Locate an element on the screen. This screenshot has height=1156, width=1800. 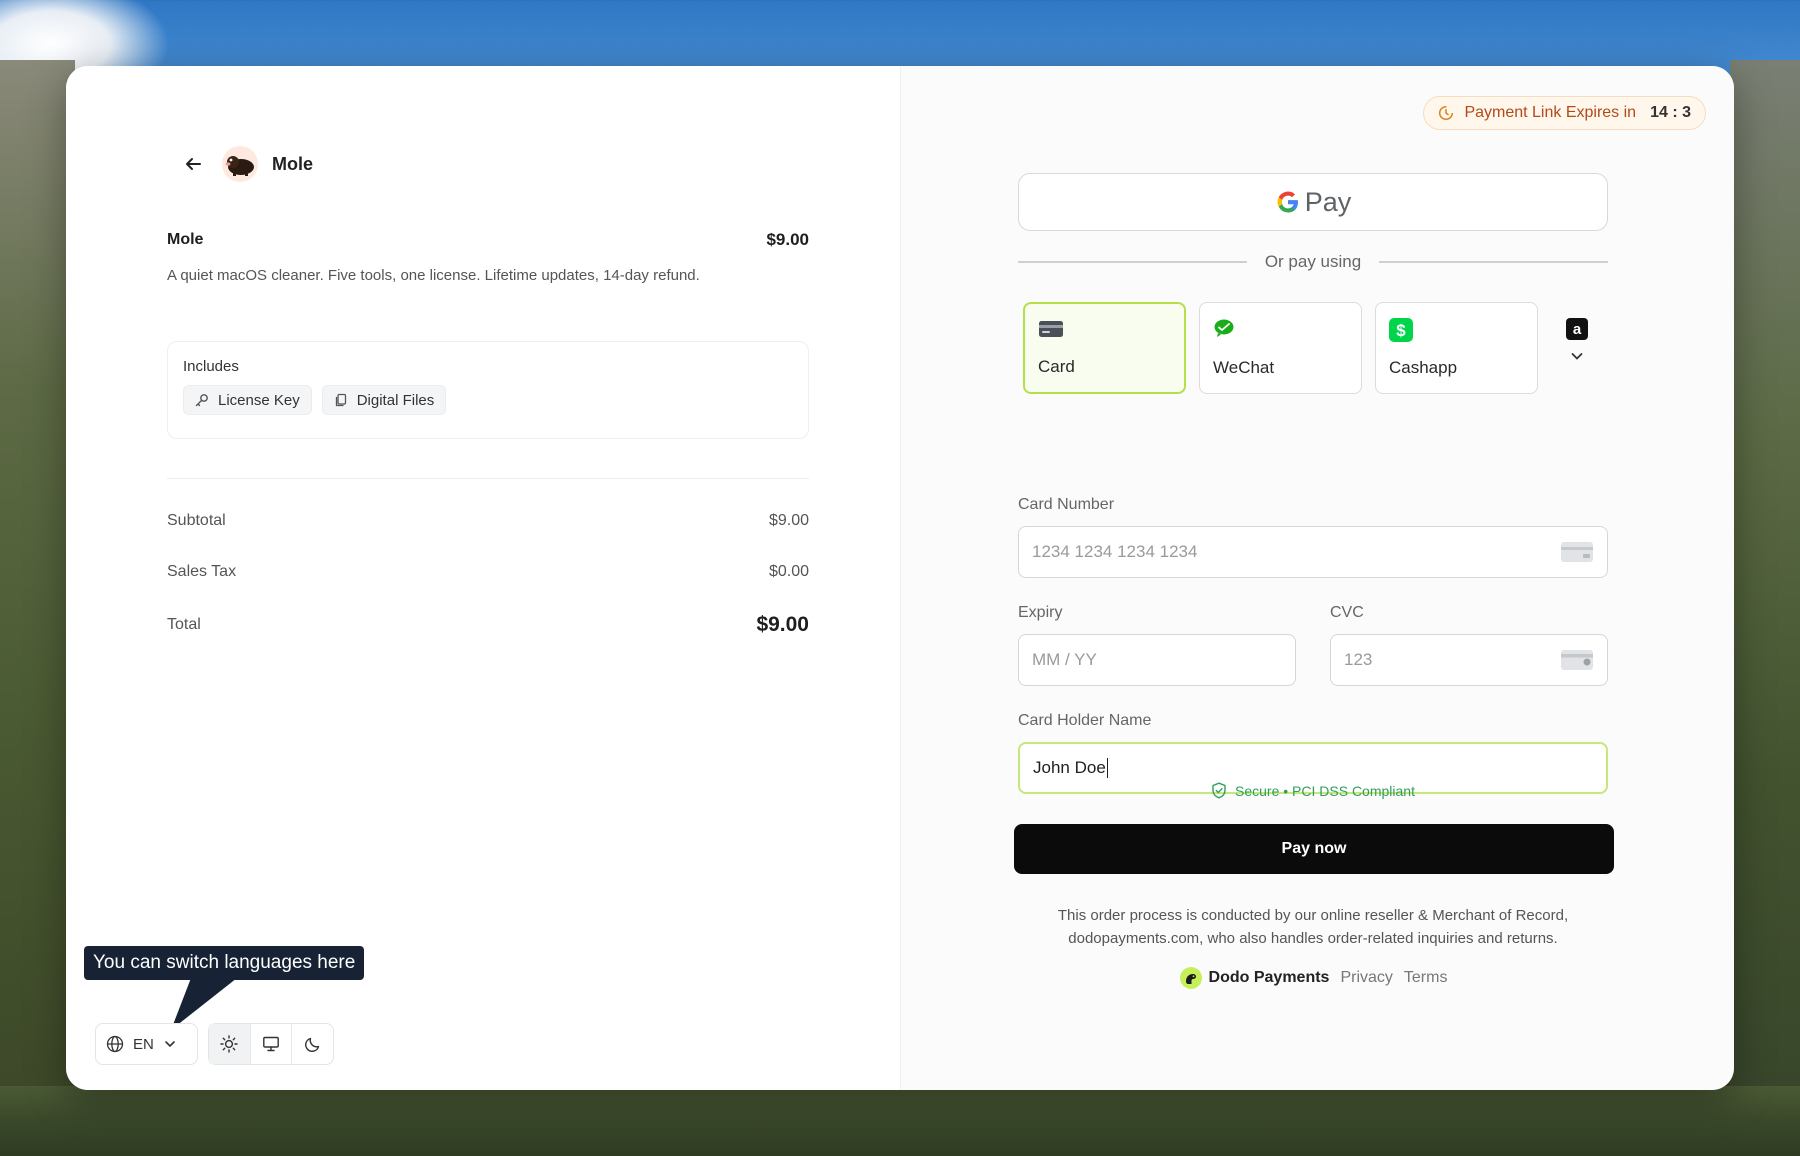
total-value: $9.00 is located at coordinates (782, 624).